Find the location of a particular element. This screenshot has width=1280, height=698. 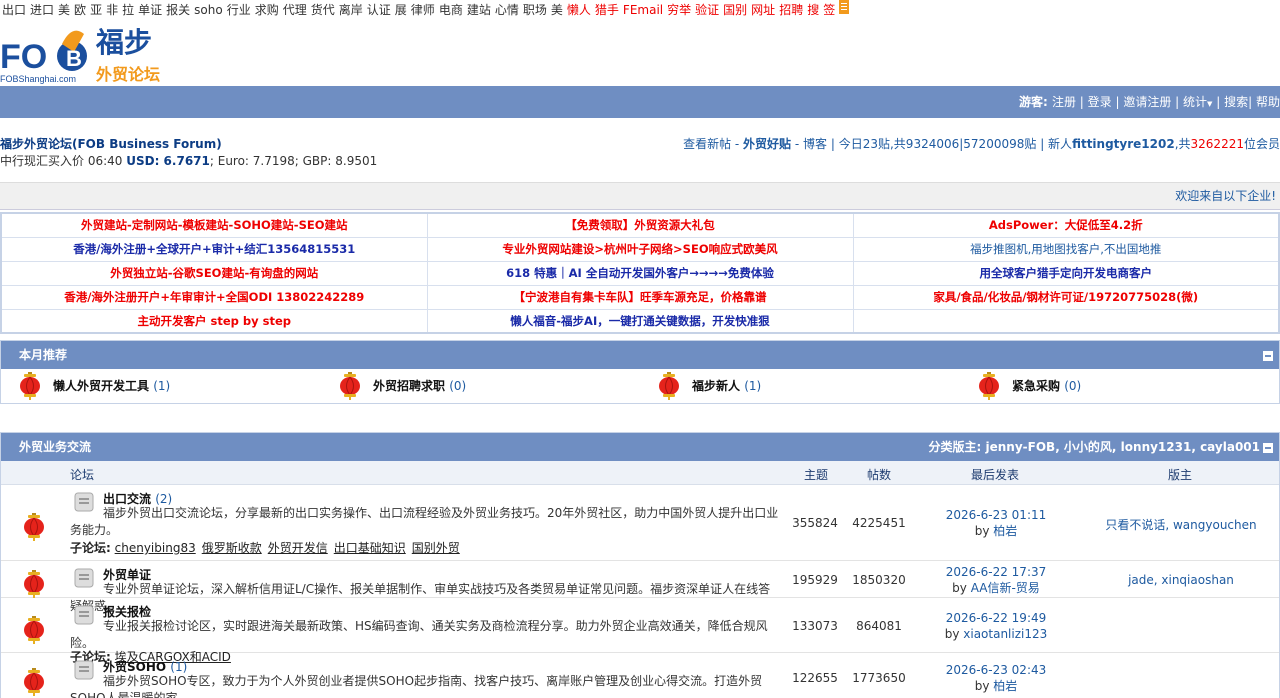

monthly-item: 外贸招聘求职 (0) is located at coordinates (419, 386).